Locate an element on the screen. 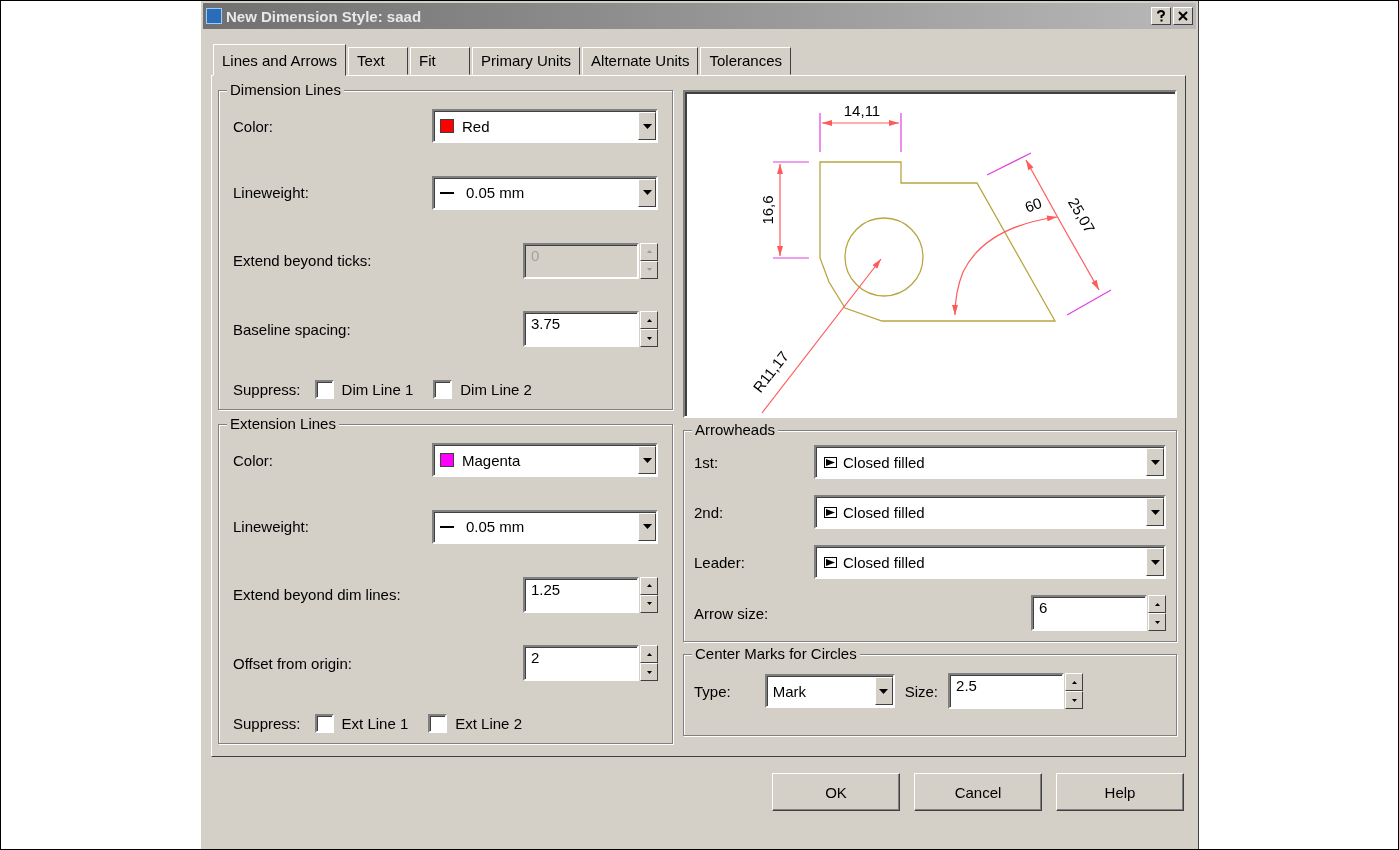 This screenshot has height=850, width=1399. dimension-text: 14,11 is located at coordinates (862, 110).